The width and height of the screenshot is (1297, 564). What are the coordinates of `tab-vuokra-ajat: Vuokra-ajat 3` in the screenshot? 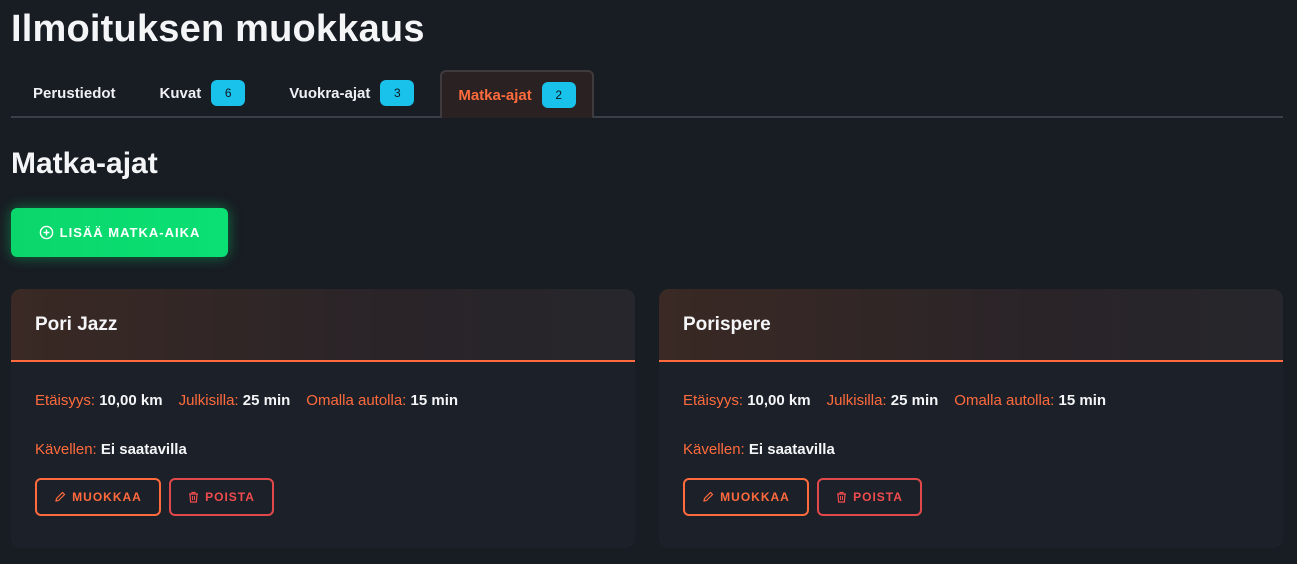 It's located at (351, 93).